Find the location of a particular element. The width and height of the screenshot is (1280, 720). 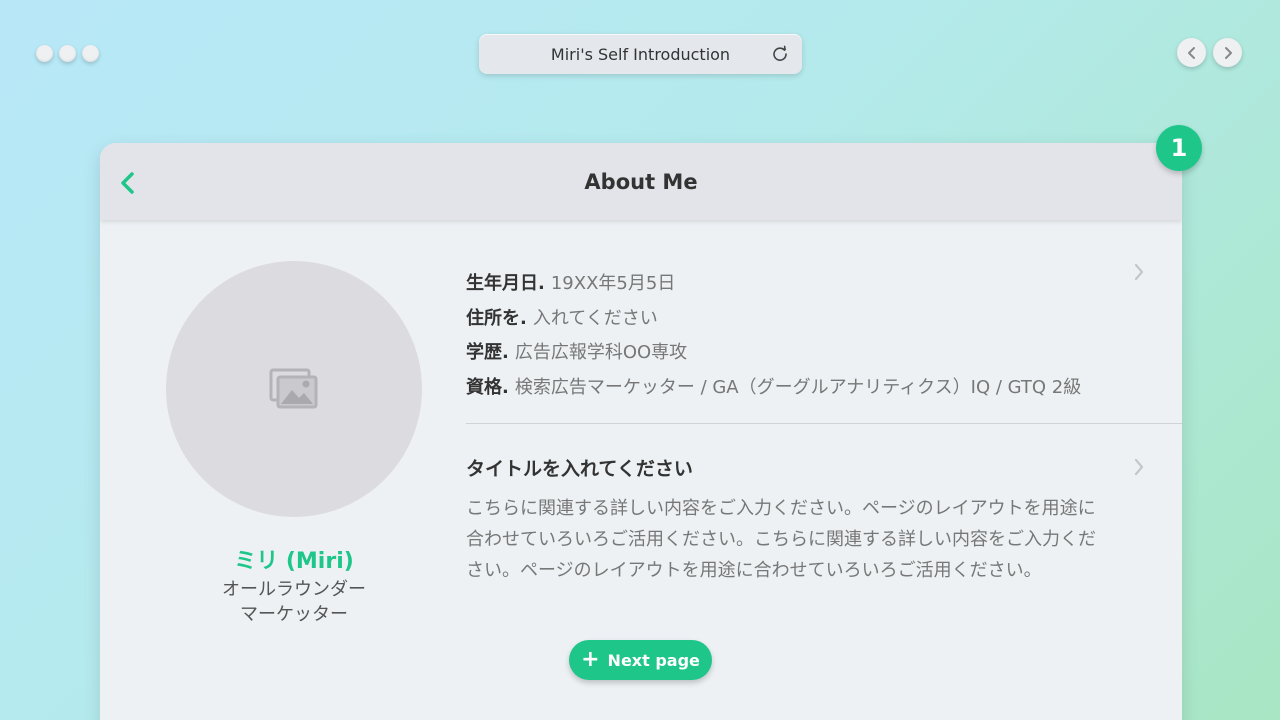

image-placeholder-icon is located at coordinates (293, 388).